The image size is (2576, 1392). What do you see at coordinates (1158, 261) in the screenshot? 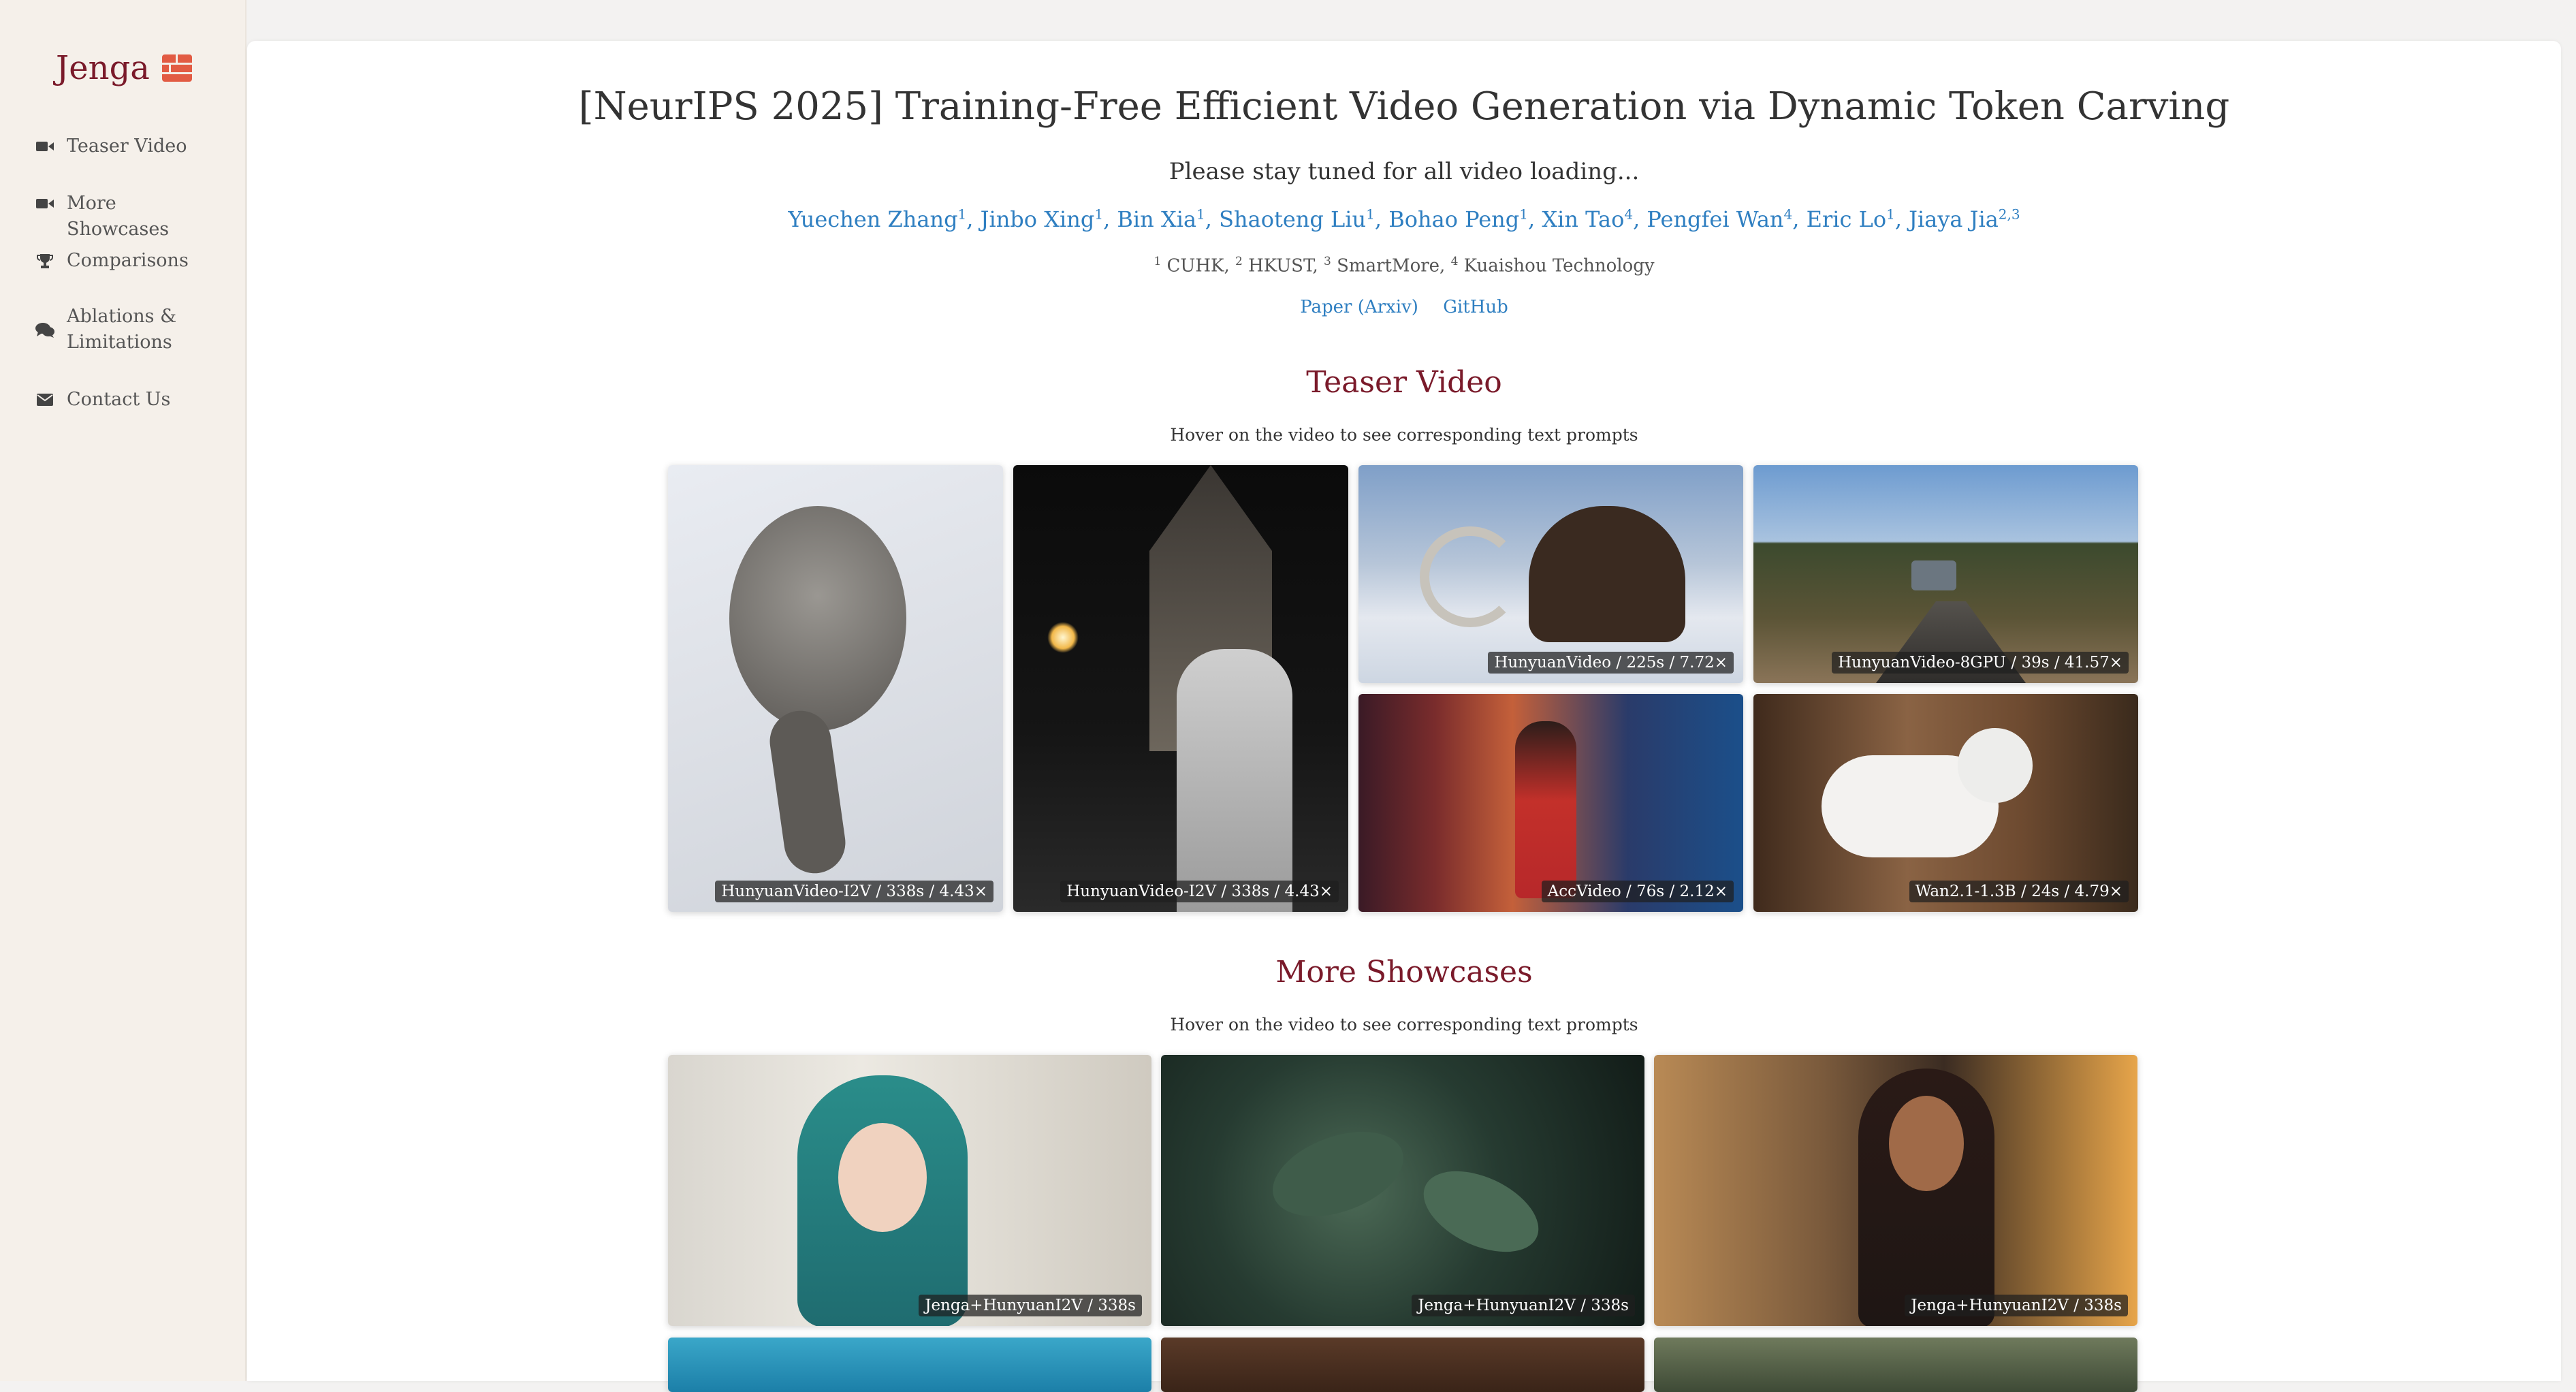
I see `affiliation-number: 1` at bounding box center [1158, 261].